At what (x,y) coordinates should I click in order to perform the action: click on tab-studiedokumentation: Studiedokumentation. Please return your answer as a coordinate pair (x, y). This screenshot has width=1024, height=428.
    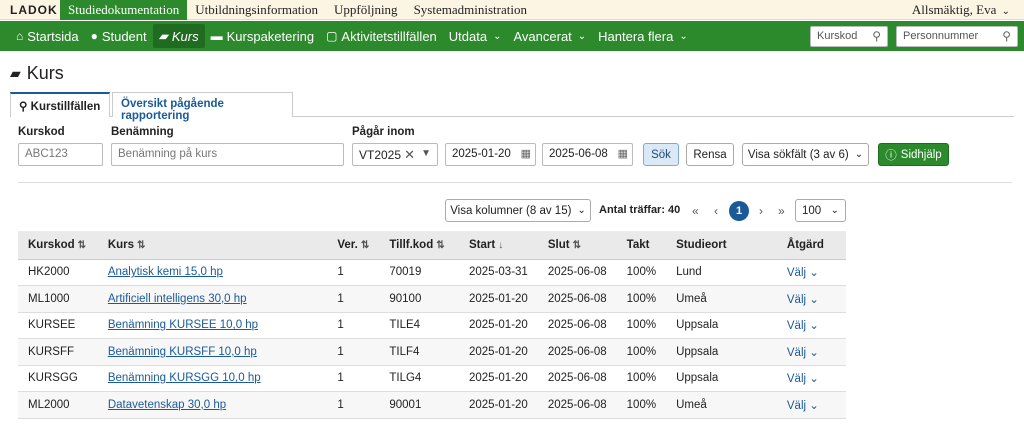
    Looking at the image, I should click on (124, 10).